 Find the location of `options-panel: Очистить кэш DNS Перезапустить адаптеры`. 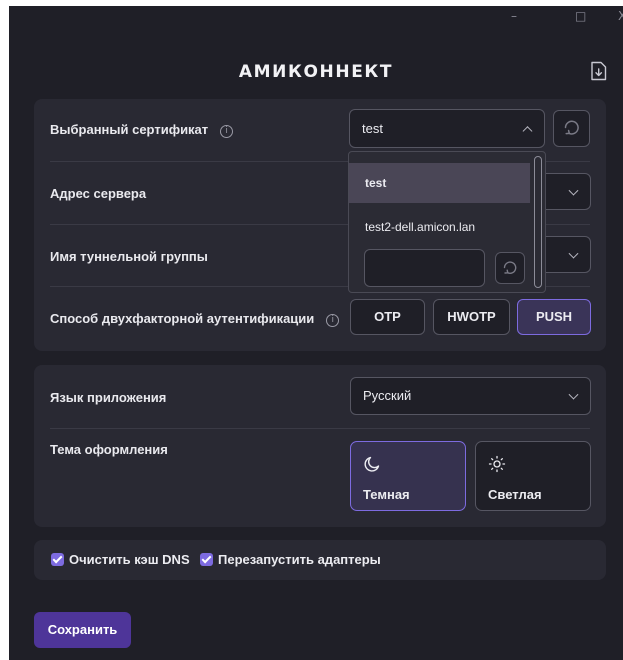

options-panel: Очистить кэш DNS Перезапустить адаптеры is located at coordinates (320, 560).